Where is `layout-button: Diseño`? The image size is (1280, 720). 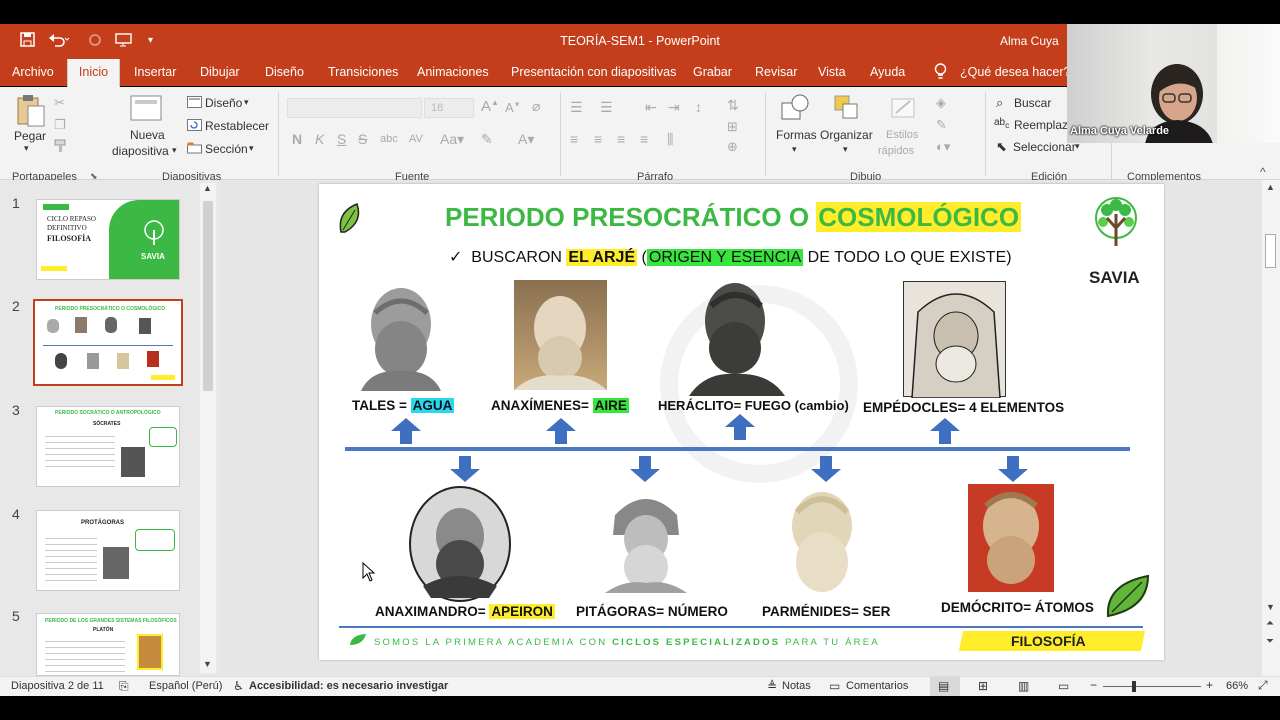
layout-button: Diseño is located at coordinates (223, 103).